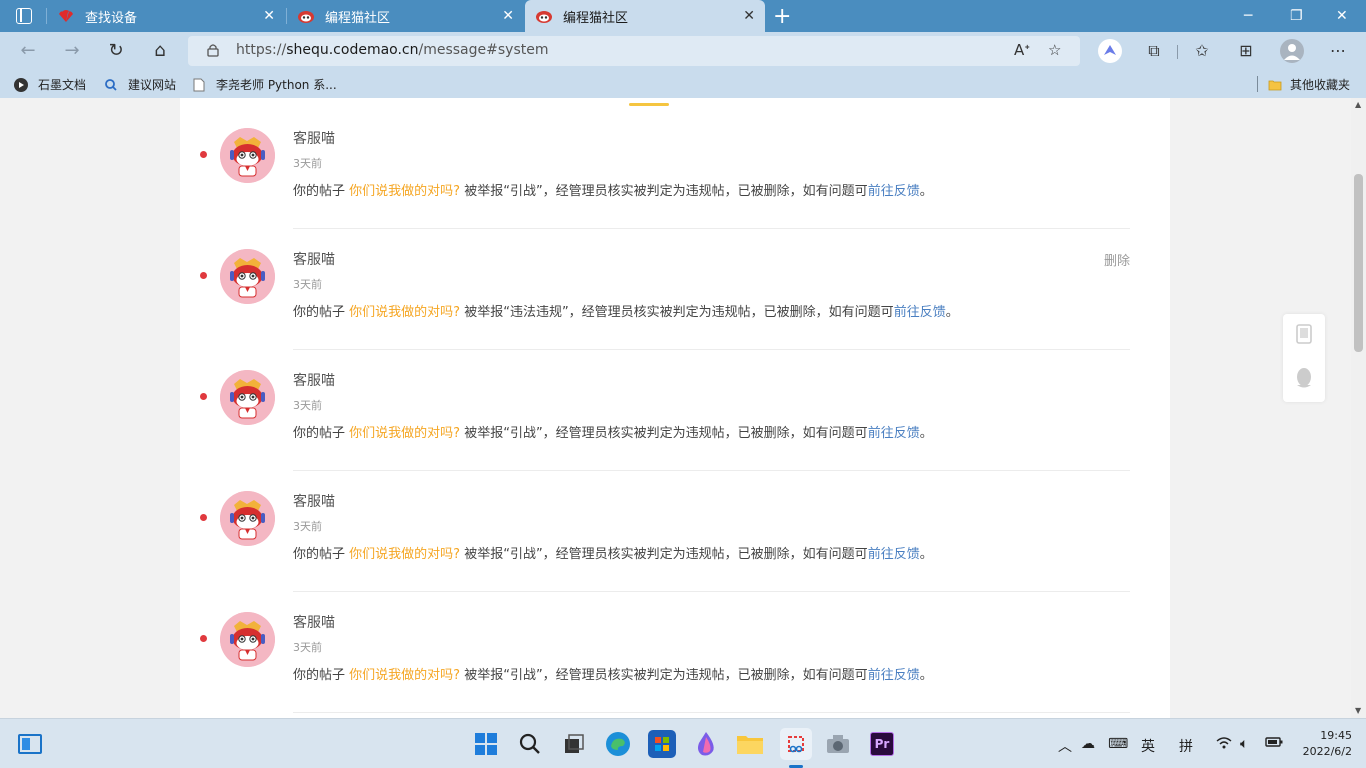  Describe the element at coordinates (1274, 744) in the screenshot. I see `battery-icon` at that location.